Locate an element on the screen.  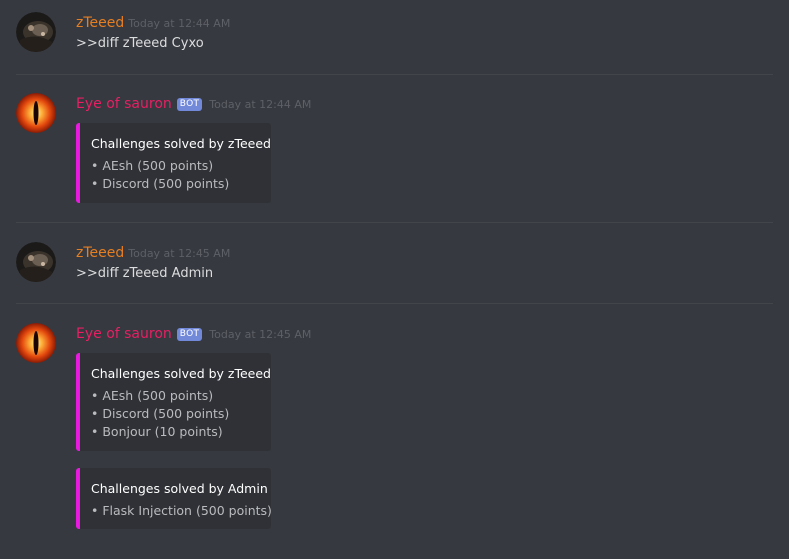
message-text: >>diff zTeeed Admin is located at coordinates (145, 273).